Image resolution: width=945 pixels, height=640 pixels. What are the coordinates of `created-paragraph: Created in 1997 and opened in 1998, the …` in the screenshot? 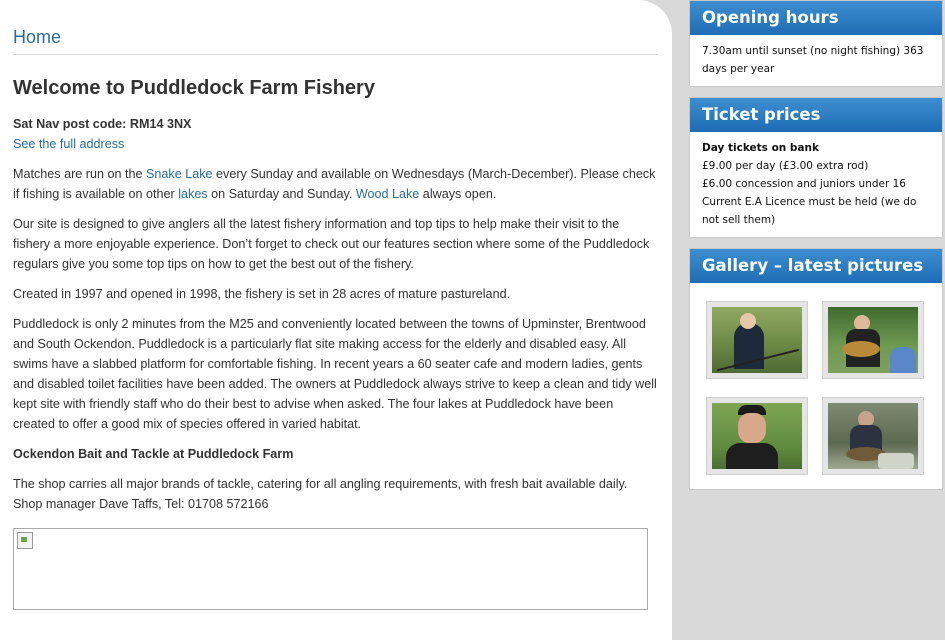 It's located at (262, 294).